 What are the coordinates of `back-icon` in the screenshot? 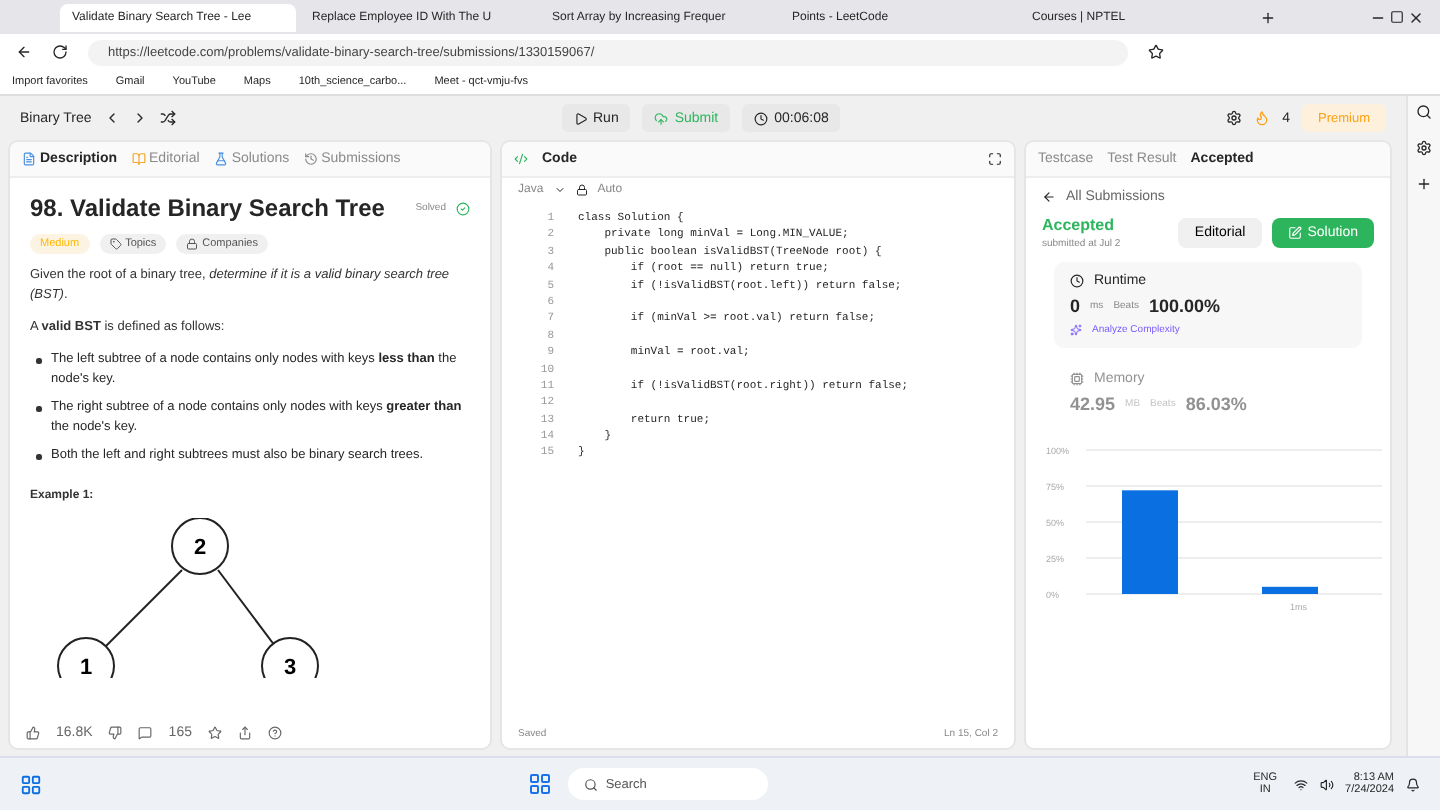 It's located at (24, 52).